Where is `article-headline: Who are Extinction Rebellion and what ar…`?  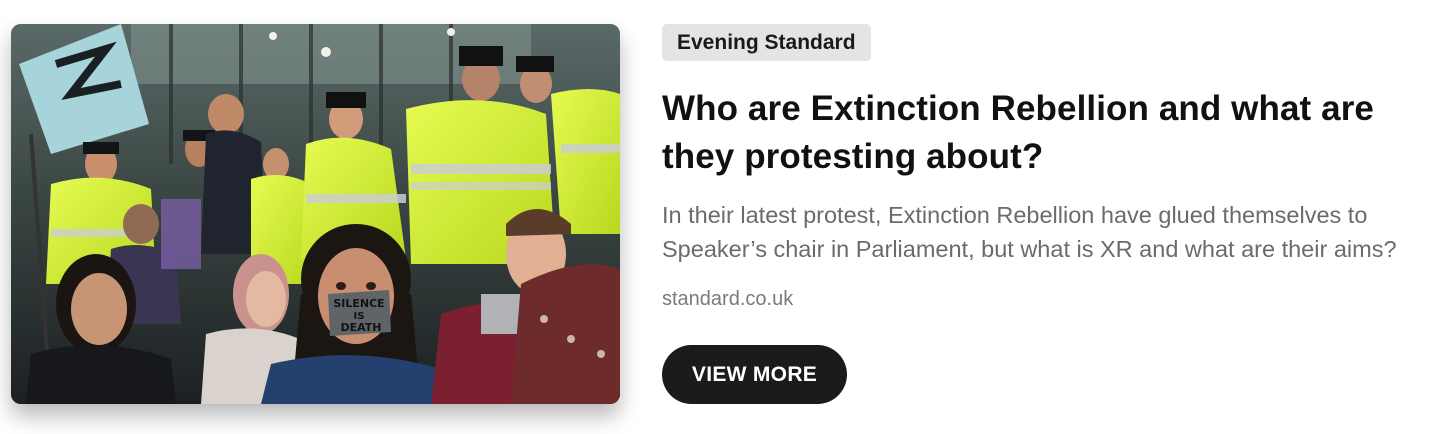
article-headline: Who are Extinction Rebellion and what ar… is located at coordinates (1057, 133).